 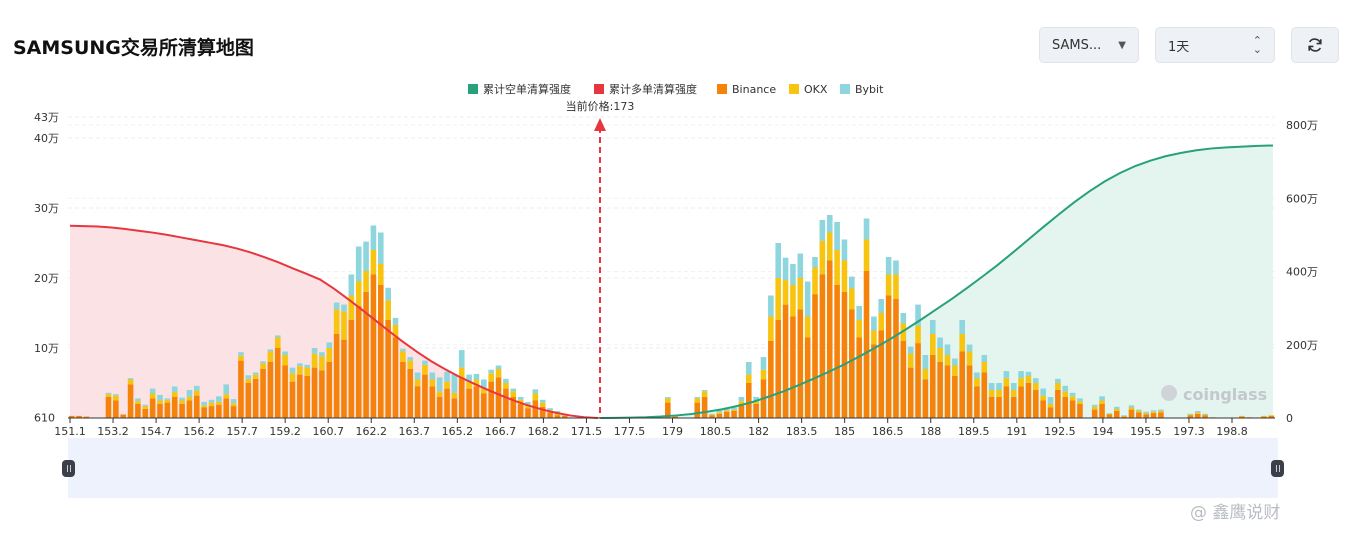 What do you see at coordinates (1302, 345) in the screenshot?
I see `y-right-tick-label: 200万` at bounding box center [1302, 345].